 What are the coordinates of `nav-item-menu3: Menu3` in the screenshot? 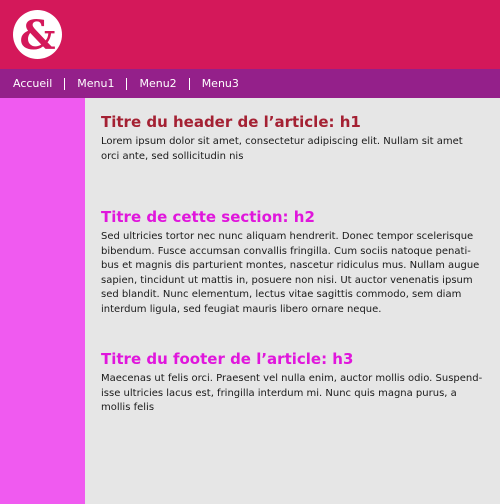 It's located at (220, 83).